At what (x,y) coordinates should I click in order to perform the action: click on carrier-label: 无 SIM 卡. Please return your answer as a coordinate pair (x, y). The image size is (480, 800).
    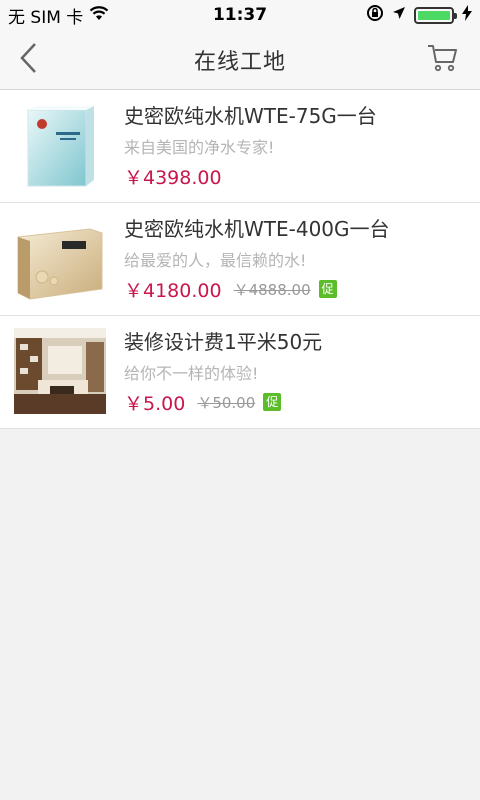
    Looking at the image, I should click on (46, 17).